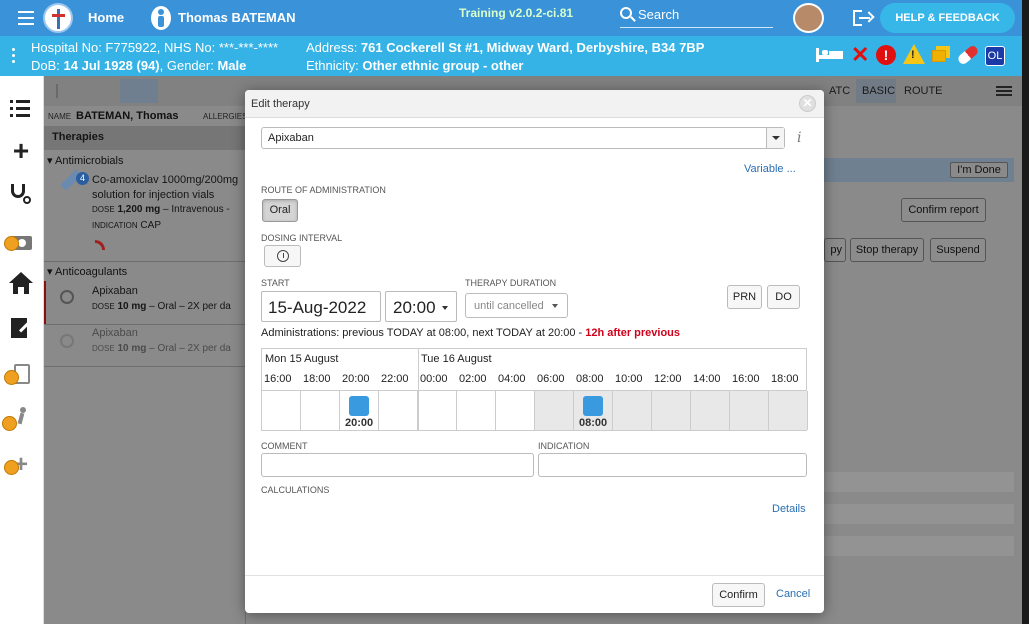 Image resolution: width=1029 pixels, height=624 pixels. Describe the element at coordinates (923, 91) in the screenshot. I see `tab-route: ROUTE` at that location.